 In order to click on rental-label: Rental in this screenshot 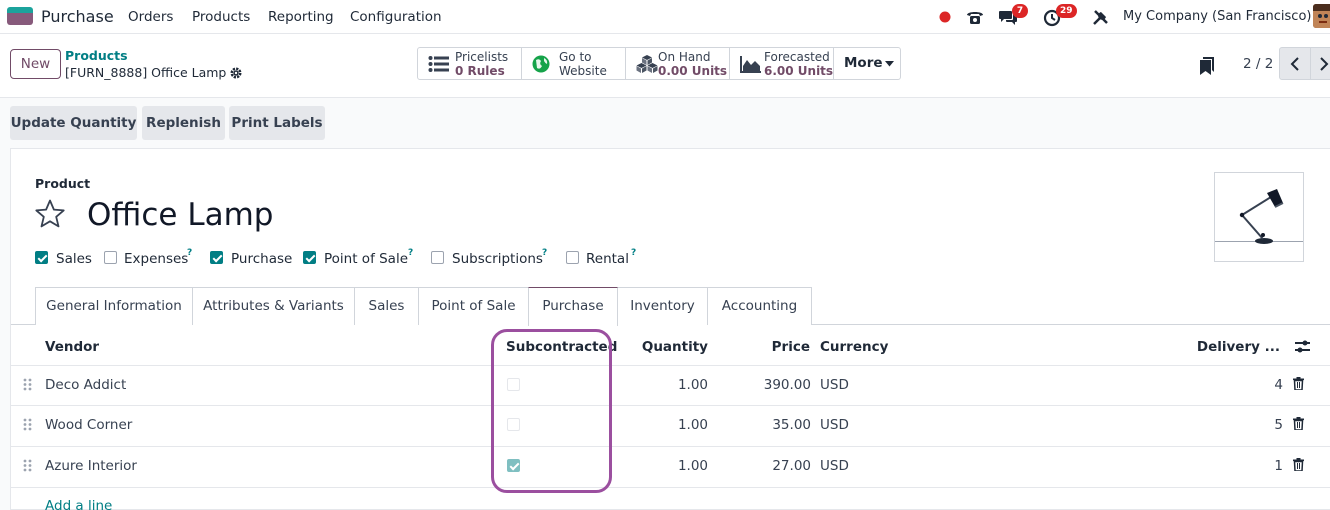, I will do `click(607, 259)`.